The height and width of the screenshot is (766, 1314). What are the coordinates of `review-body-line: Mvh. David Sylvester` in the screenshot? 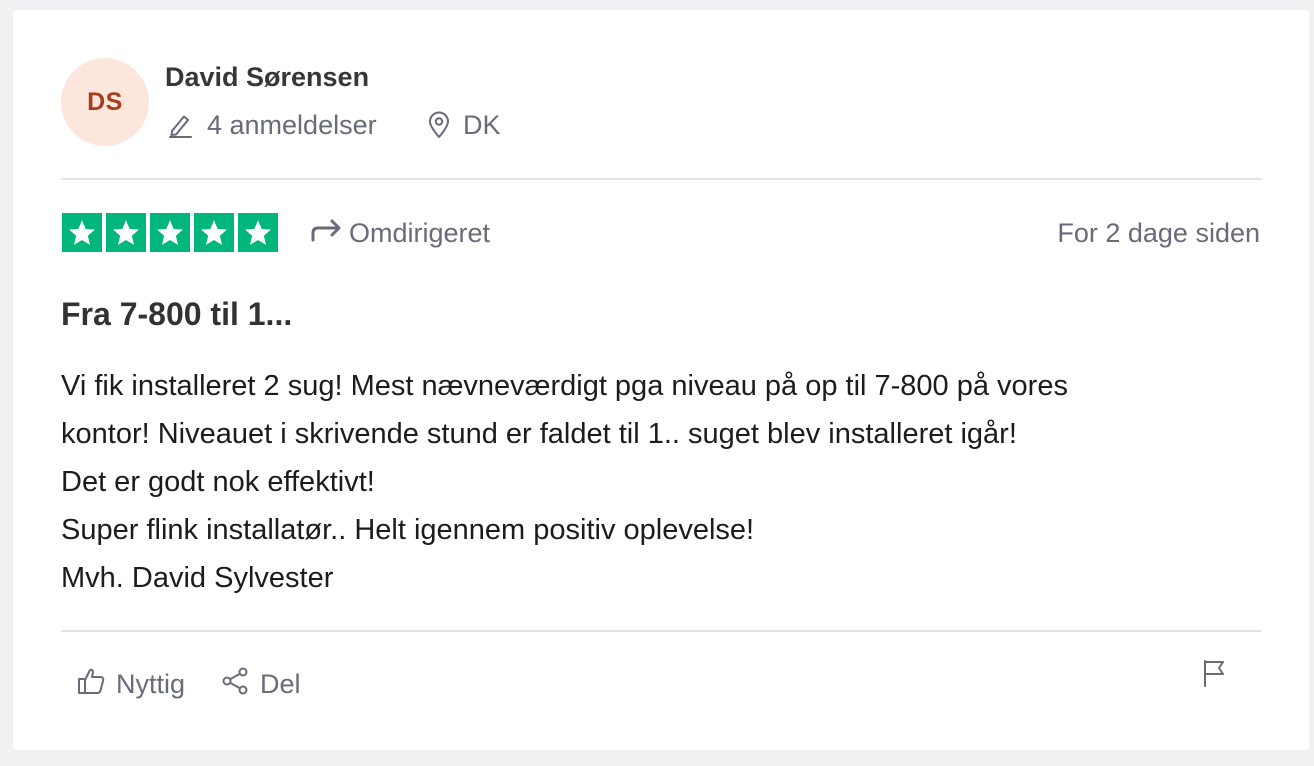 It's located at (197, 578).